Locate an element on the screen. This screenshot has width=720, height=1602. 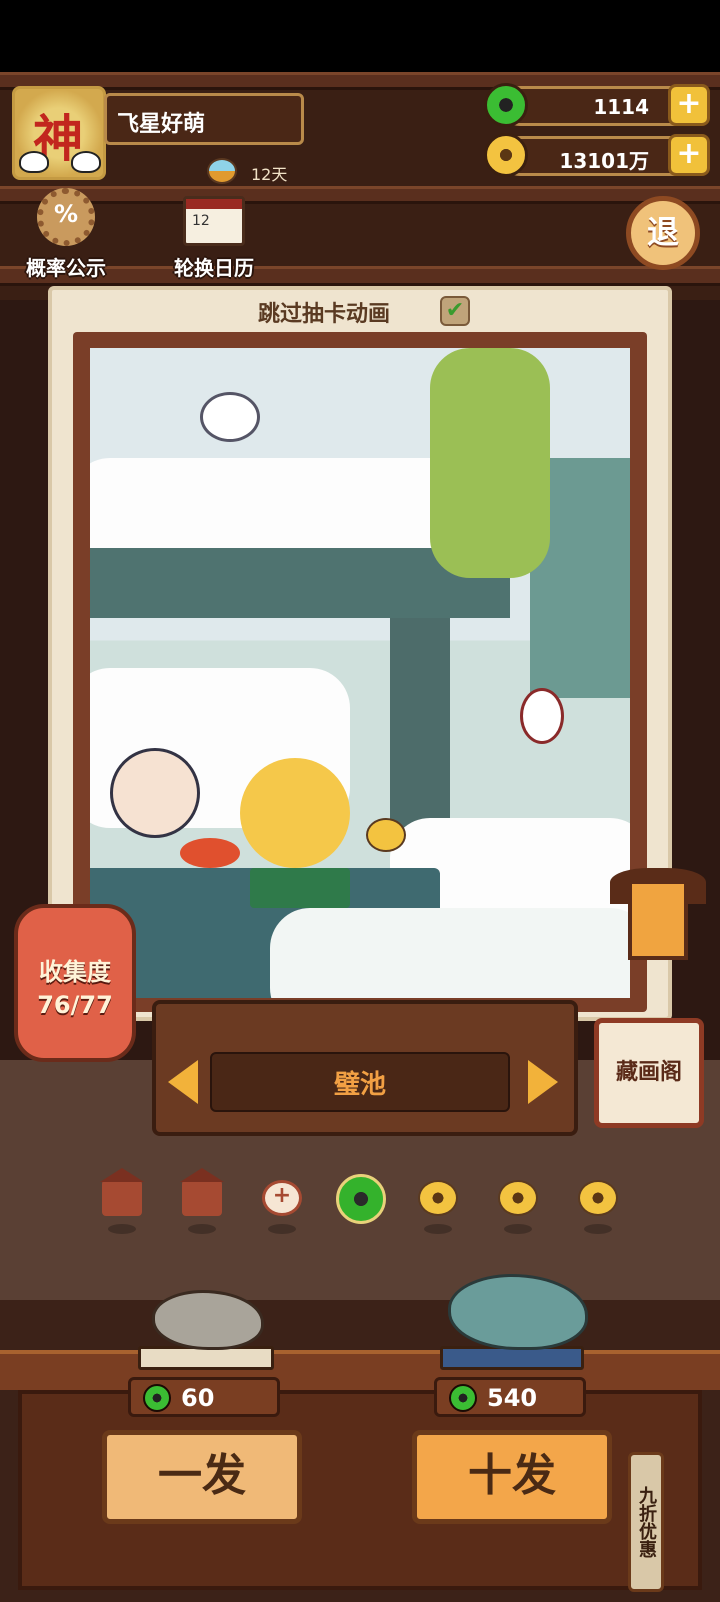
ten-draw-button: 十发 is located at coordinates (512, 1477).